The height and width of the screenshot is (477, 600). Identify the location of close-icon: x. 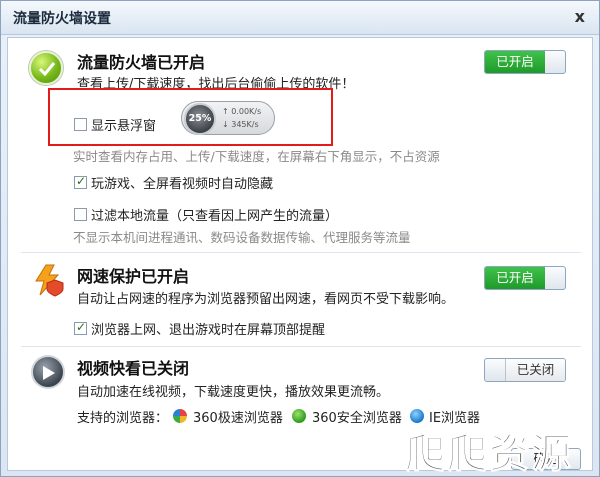
(580, 16).